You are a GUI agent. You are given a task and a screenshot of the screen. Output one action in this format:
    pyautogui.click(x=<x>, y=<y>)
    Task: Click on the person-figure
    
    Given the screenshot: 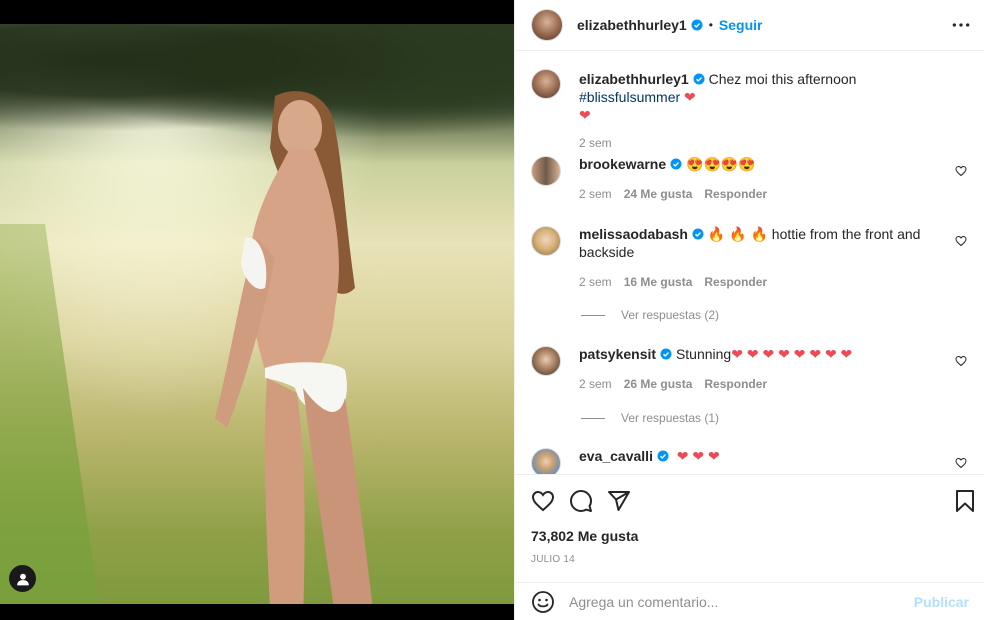 What is the action you would take?
    pyautogui.click(x=295, y=355)
    